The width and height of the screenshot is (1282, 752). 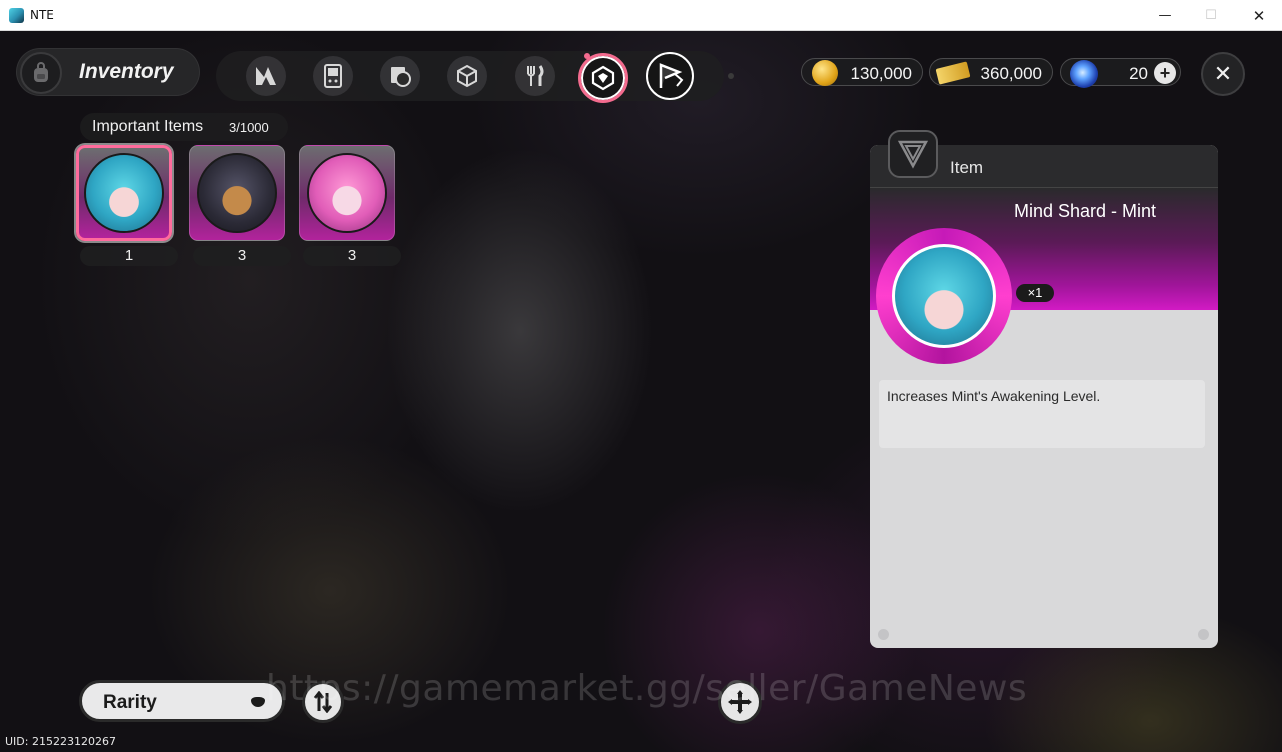 I want to click on category-label: Important Items 3/1000, so click(x=184, y=127).